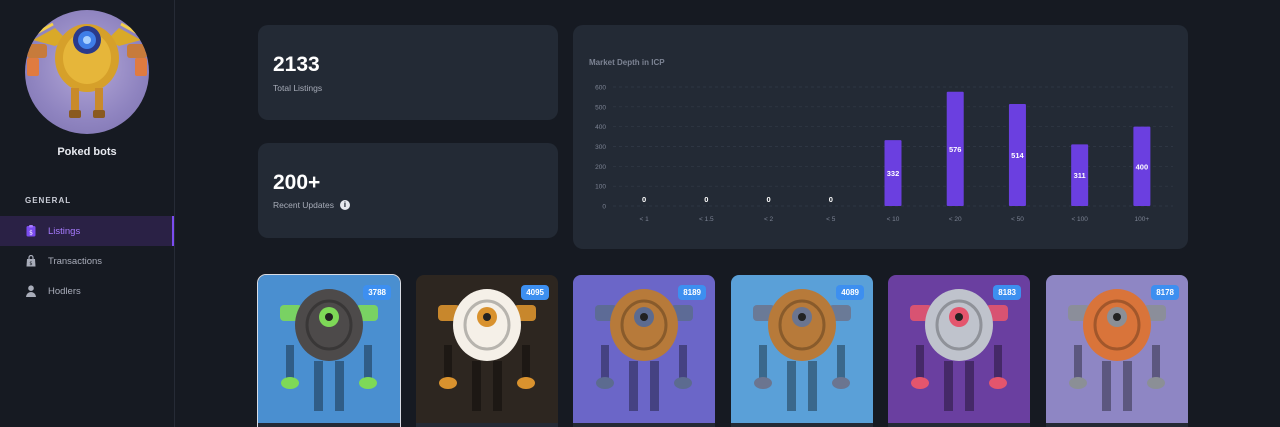 The image size is (1280, 427). I want to click on total-listings-label-text: Total Listings, so click(298, 88).